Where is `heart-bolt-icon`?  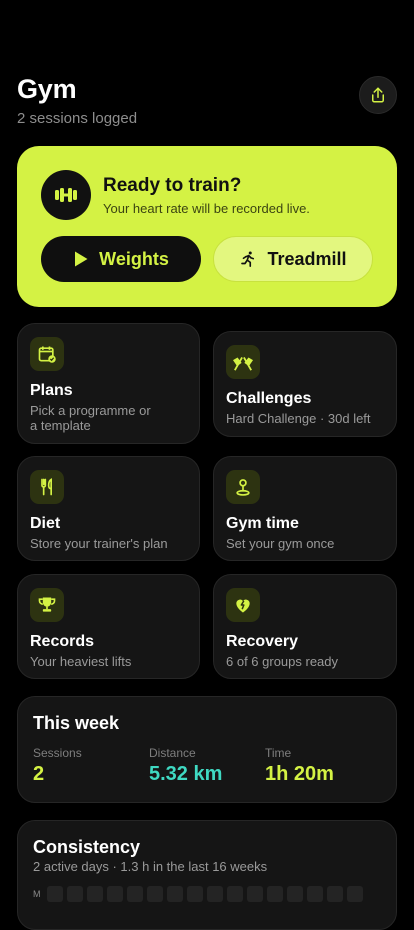 heart-bolt-icon is located at coordinates (243, 606).